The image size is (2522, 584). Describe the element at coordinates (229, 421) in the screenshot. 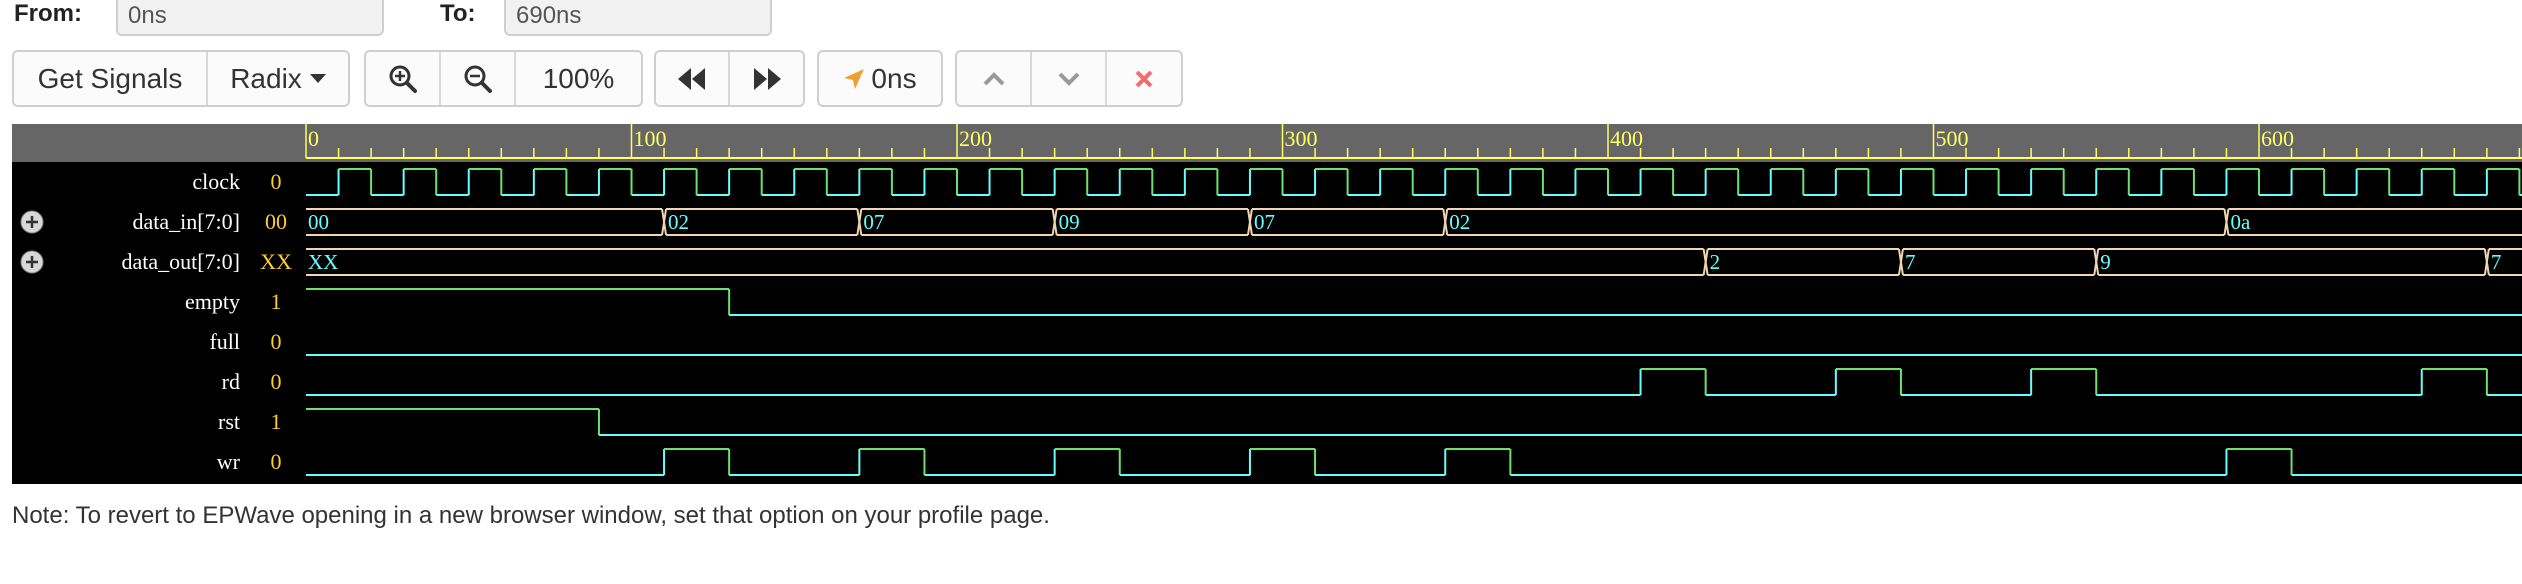

I see `signal-name: rst` at that location.